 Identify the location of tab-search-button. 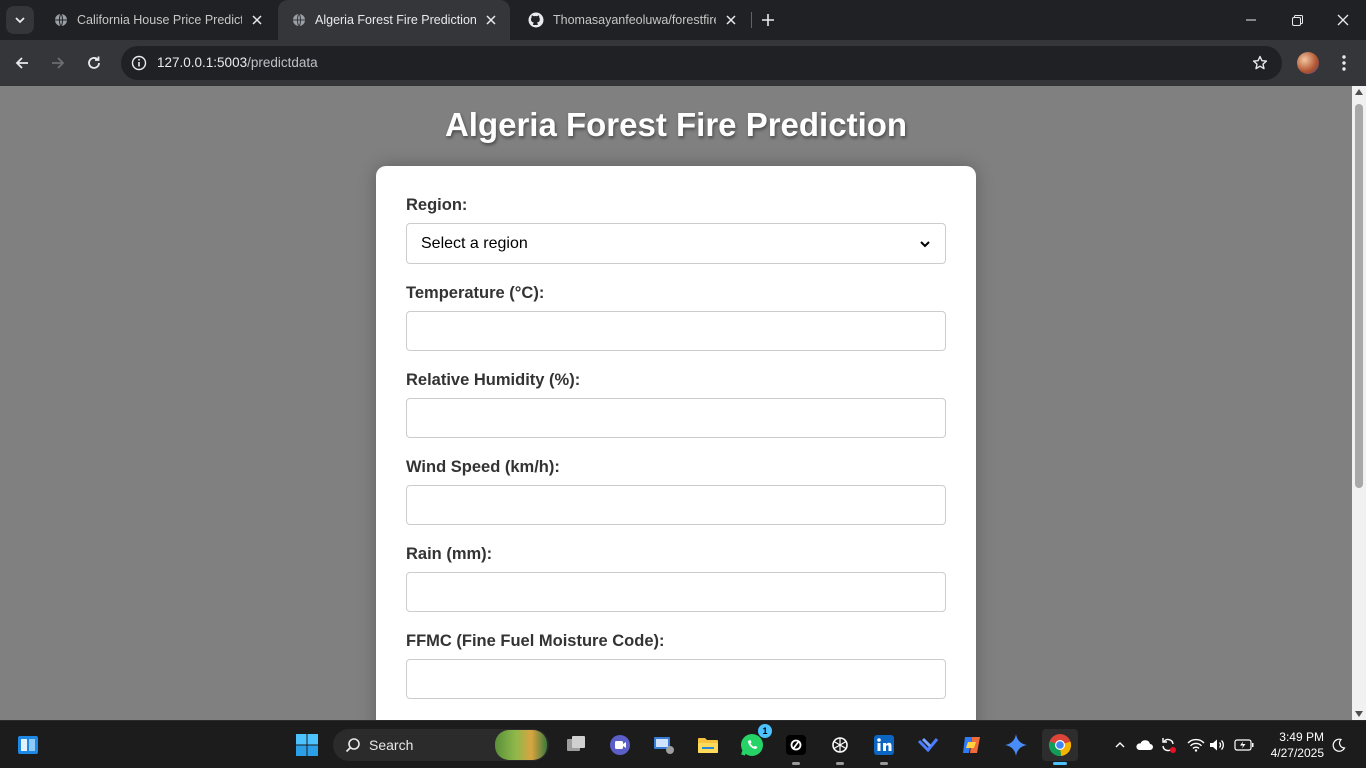
(20, 20).